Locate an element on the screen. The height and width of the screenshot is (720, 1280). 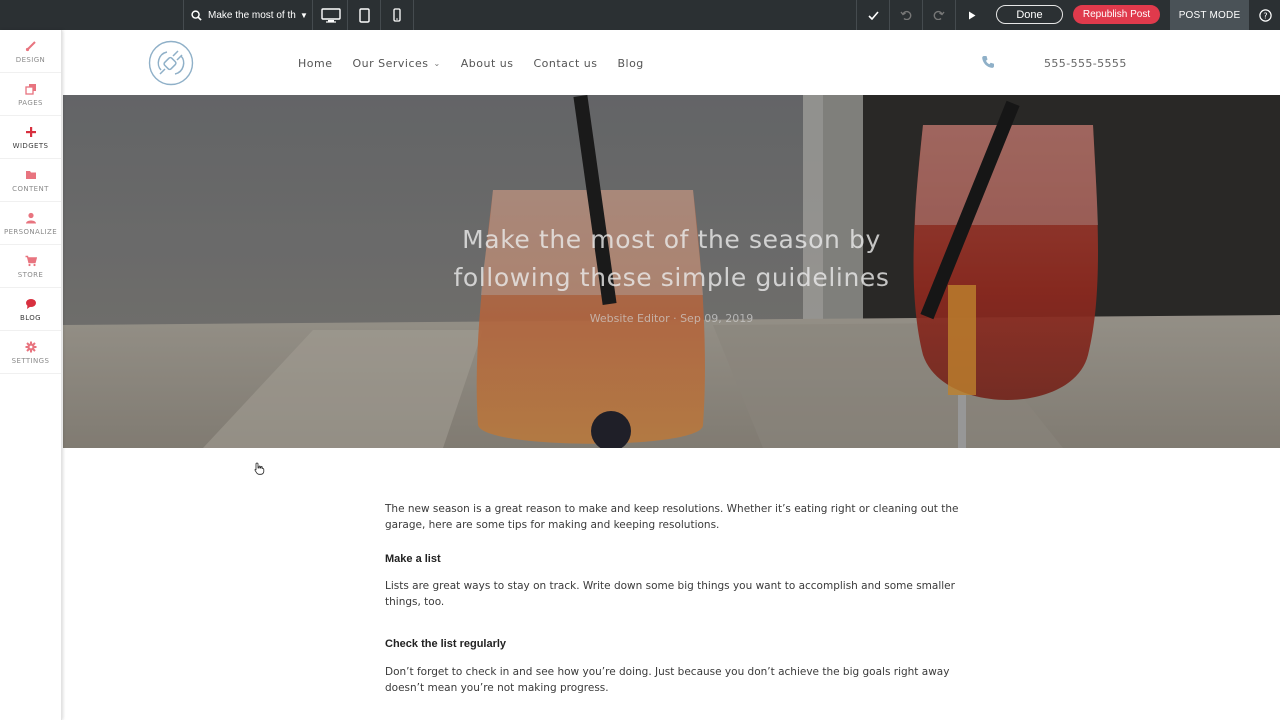
preview-button is located at coordinates (971, 15).